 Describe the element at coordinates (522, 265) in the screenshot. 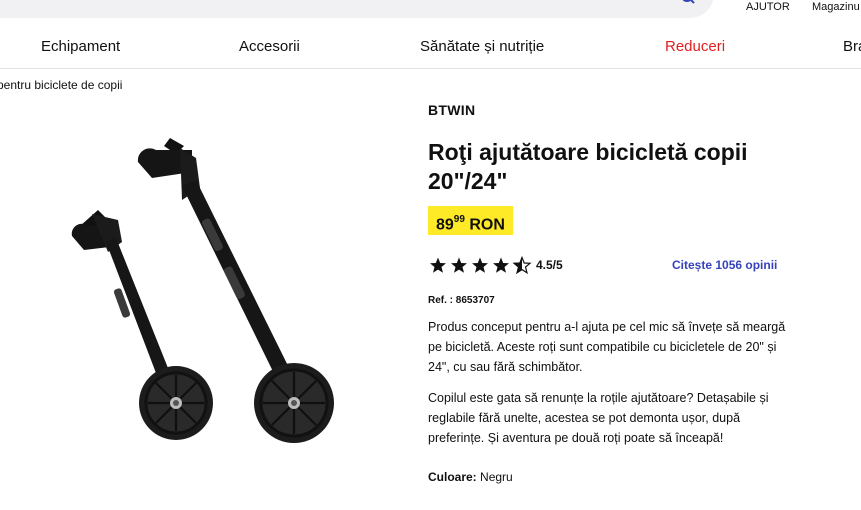

I see `half-star-icon` at that location.